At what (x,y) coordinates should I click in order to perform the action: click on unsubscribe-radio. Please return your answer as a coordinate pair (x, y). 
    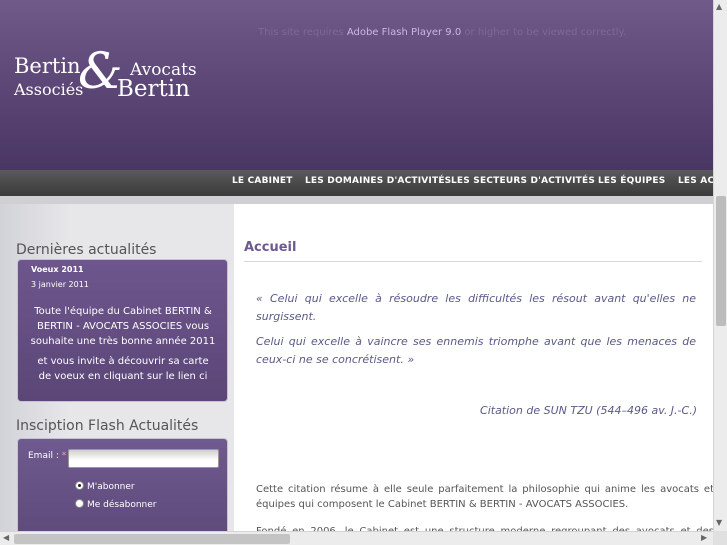
    Looking at the image, I should click on (79, 503).